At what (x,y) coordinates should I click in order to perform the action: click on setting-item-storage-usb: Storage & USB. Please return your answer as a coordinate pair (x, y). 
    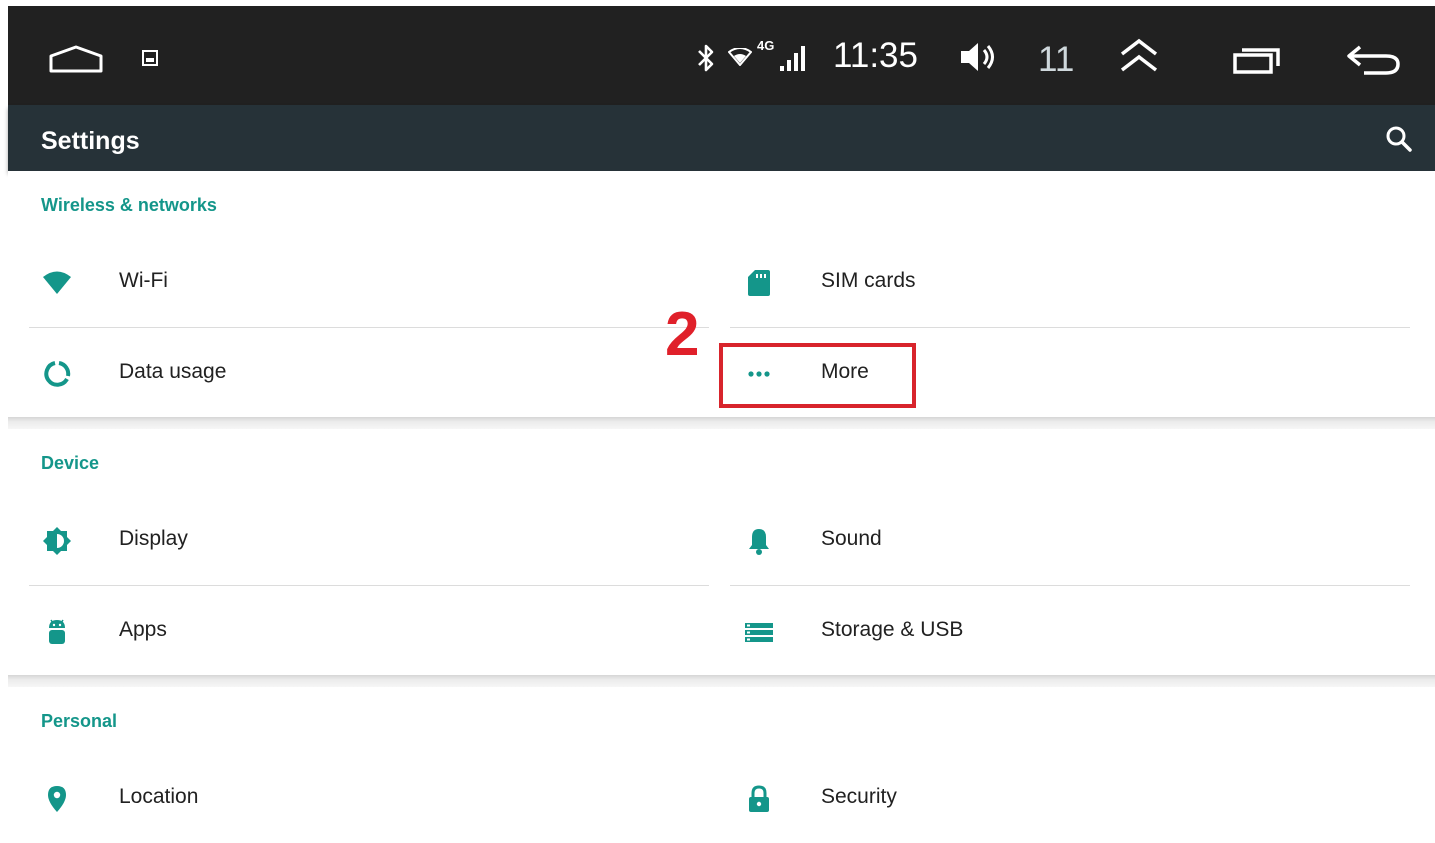
    Looking at the image, I should click on (1071, 631).